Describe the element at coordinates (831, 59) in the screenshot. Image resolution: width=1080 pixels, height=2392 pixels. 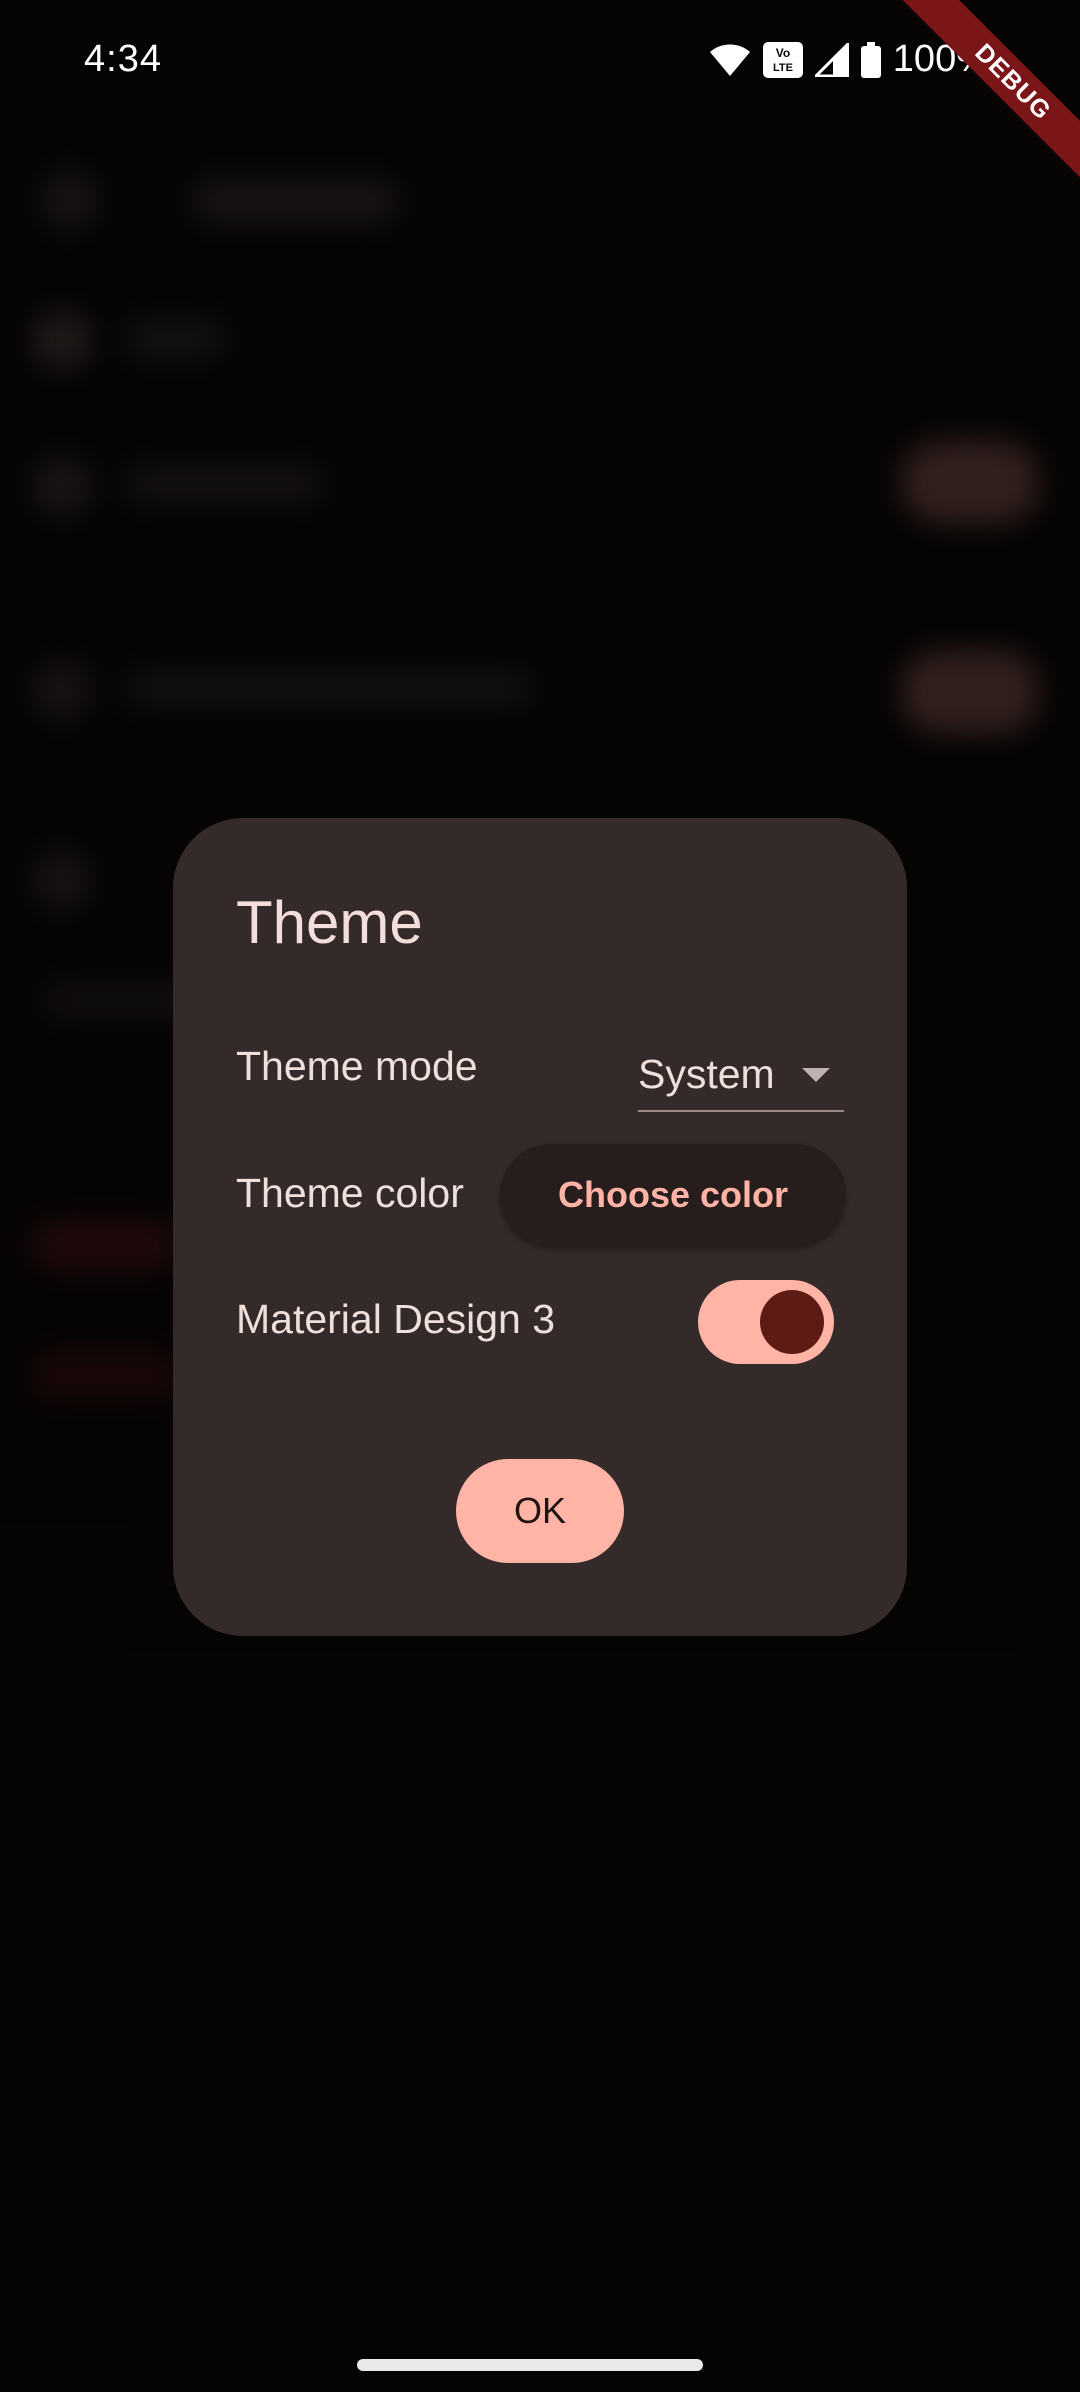
I see `signal-icon` at that location.